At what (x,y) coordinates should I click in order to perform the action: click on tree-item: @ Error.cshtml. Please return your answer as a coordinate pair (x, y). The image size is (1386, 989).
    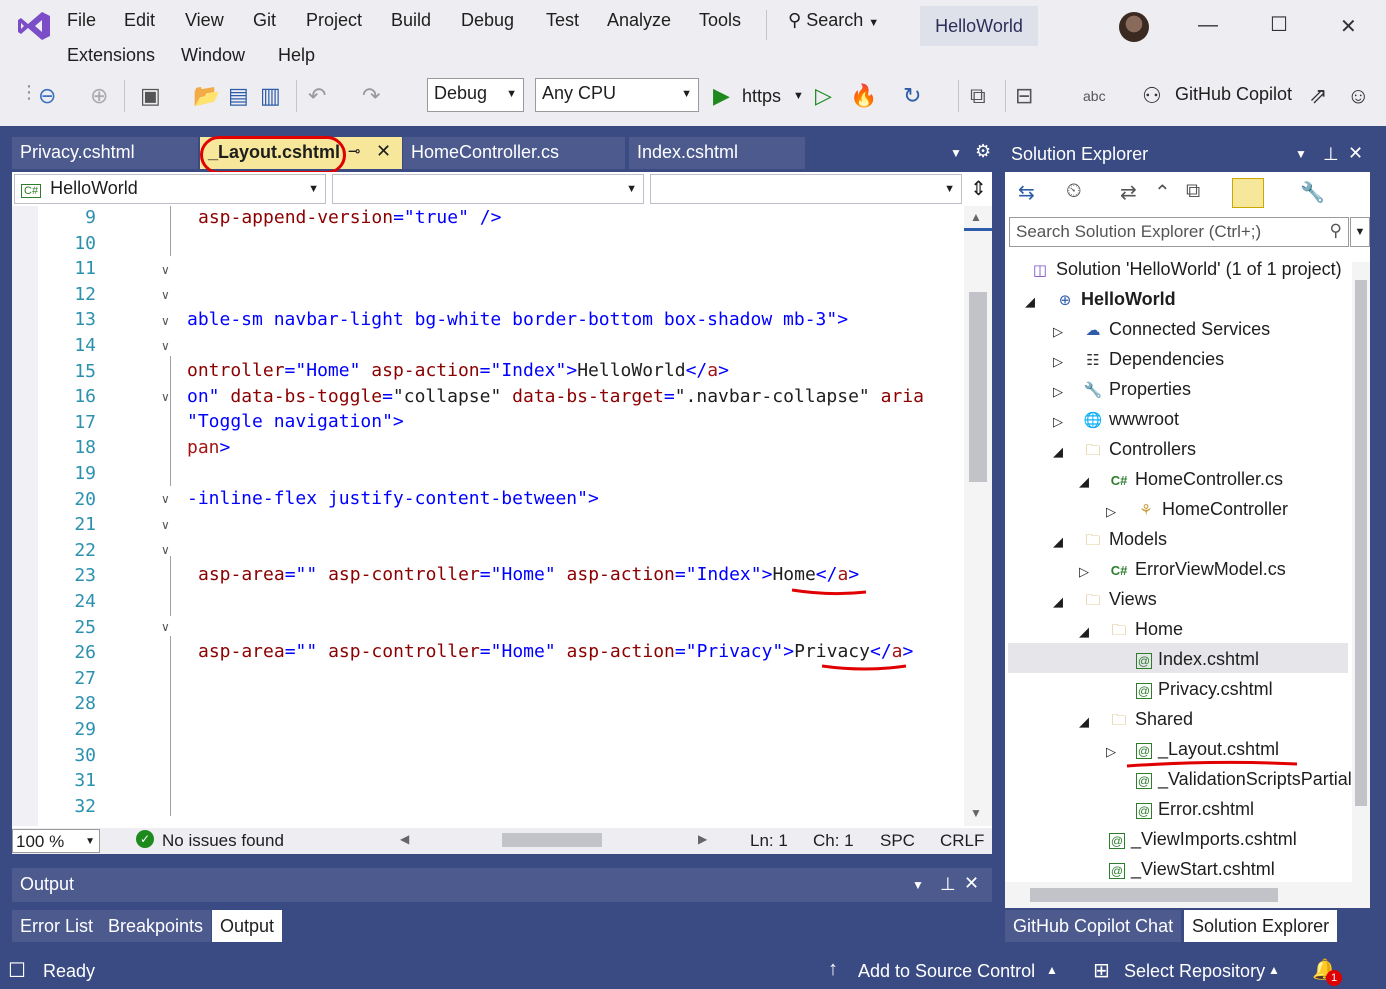
    Looking at the image, I should click on (1195, 809).